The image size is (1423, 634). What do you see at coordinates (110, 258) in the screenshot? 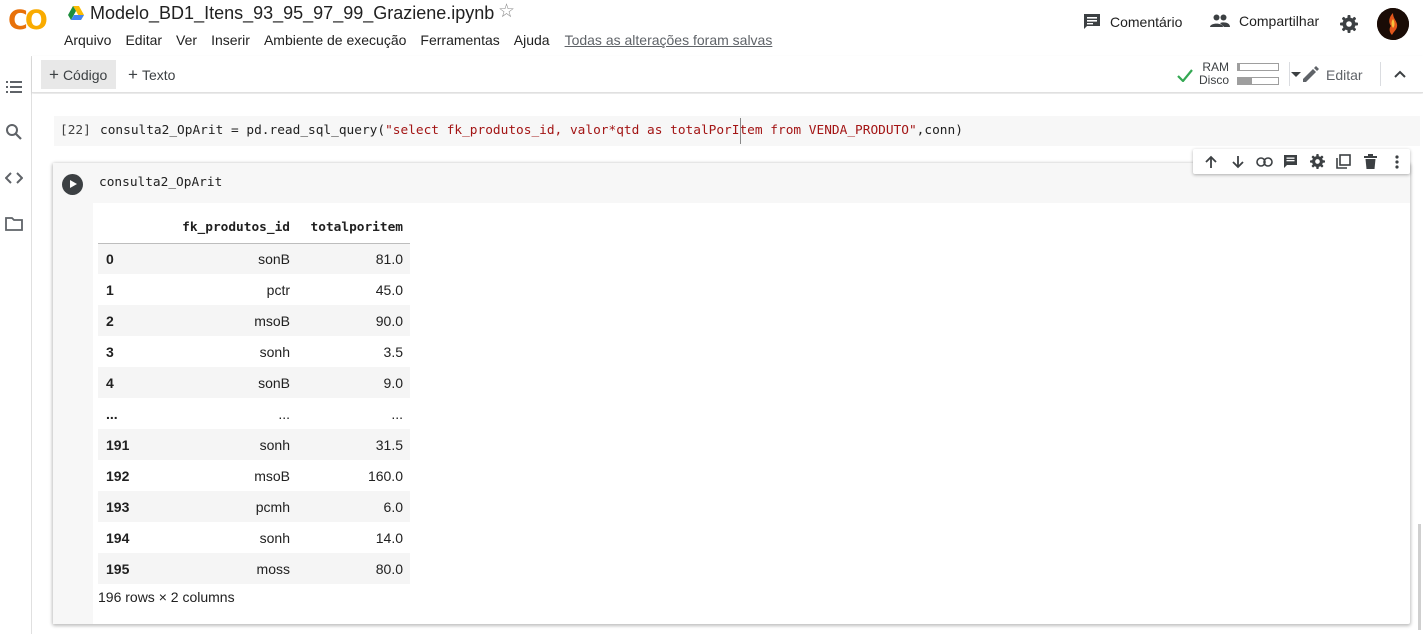
I see `row-index: 0` at bounding box center [110, 258].